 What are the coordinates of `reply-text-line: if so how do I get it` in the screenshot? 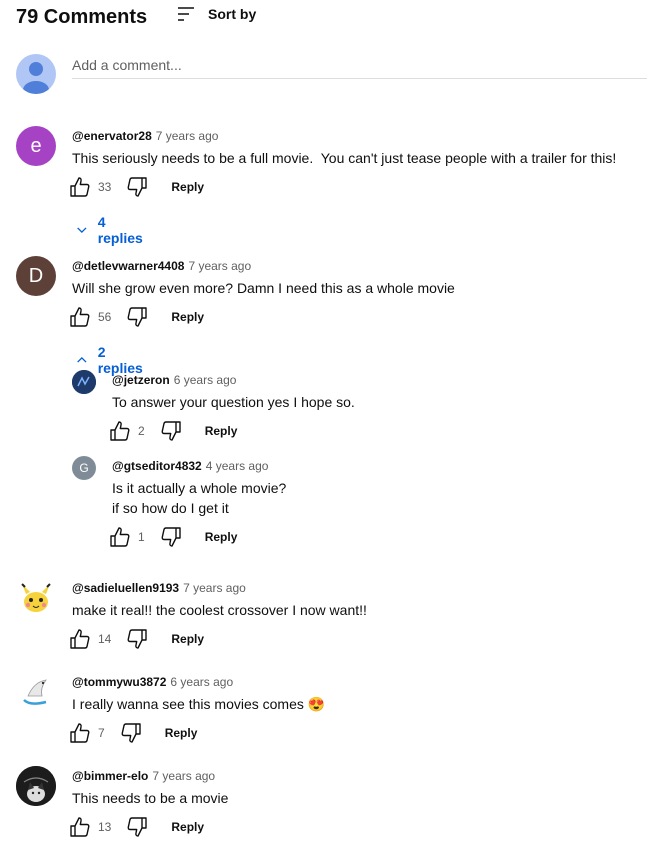 It's located at (170, 508).